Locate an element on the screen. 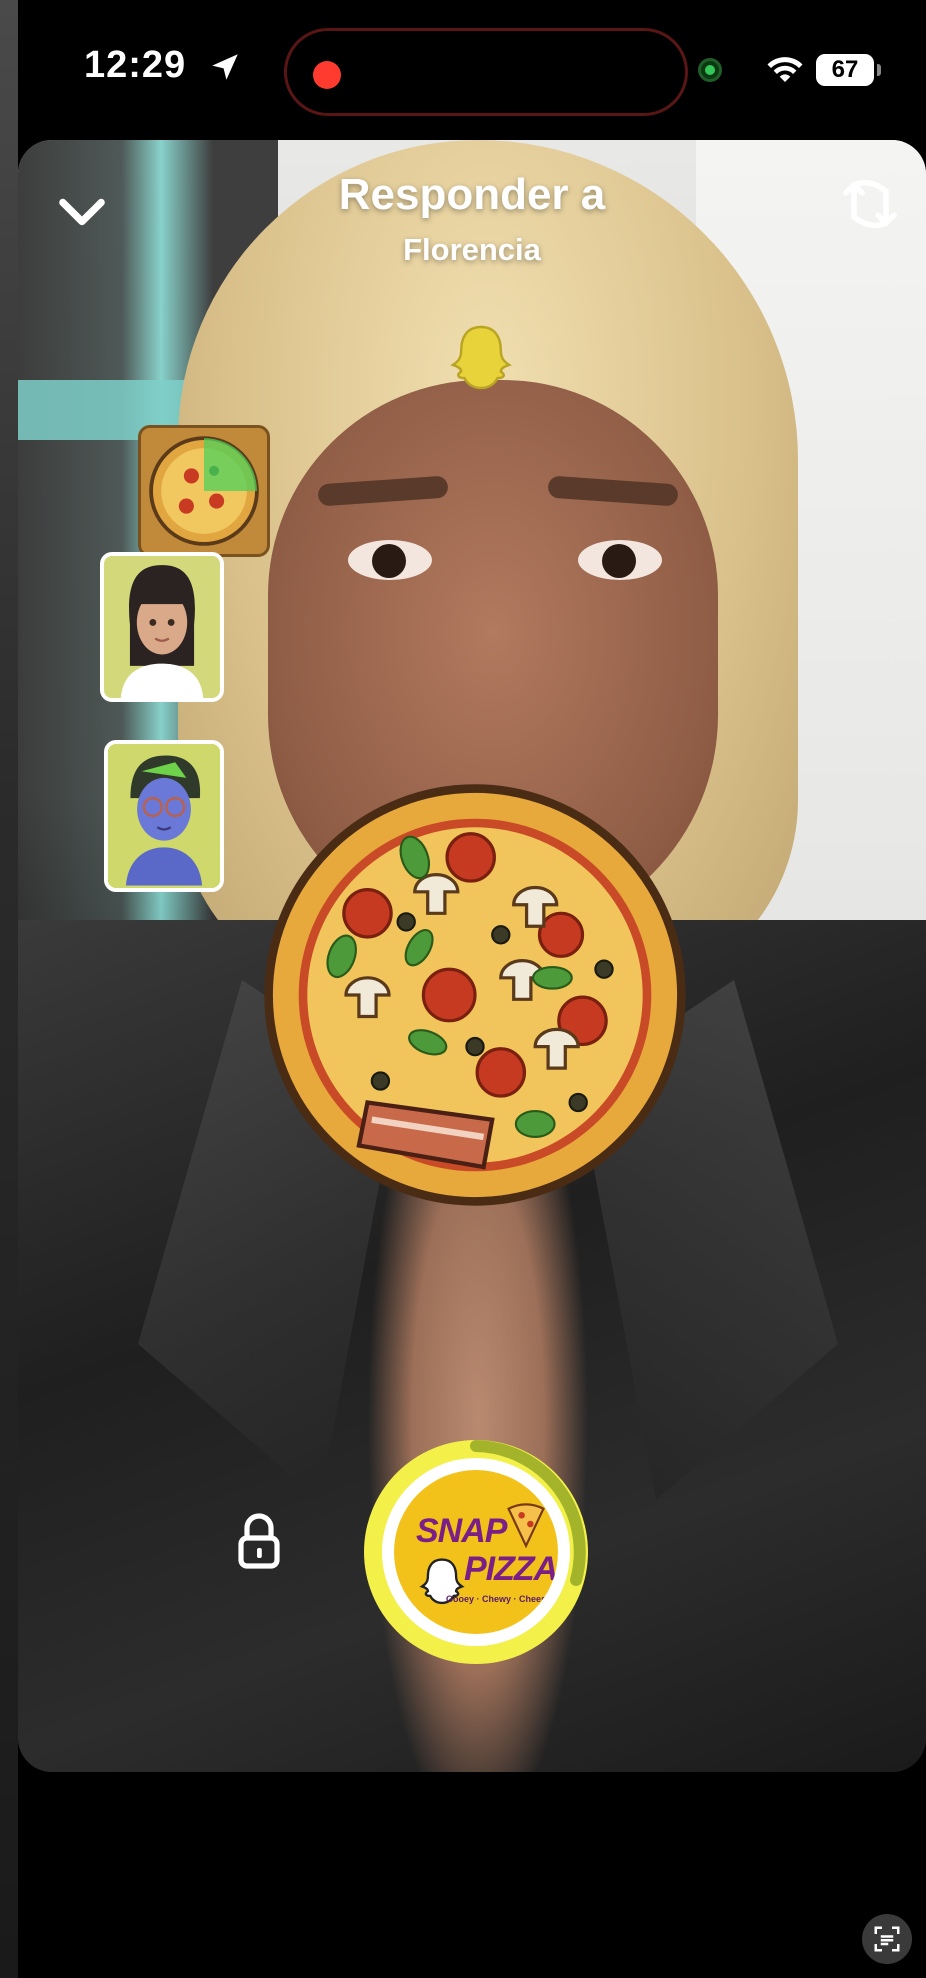 Image resolution: width=926 pixels, height=1978 pixels. logo-text-snap: SNAP is located at coordinates (461, 1531).